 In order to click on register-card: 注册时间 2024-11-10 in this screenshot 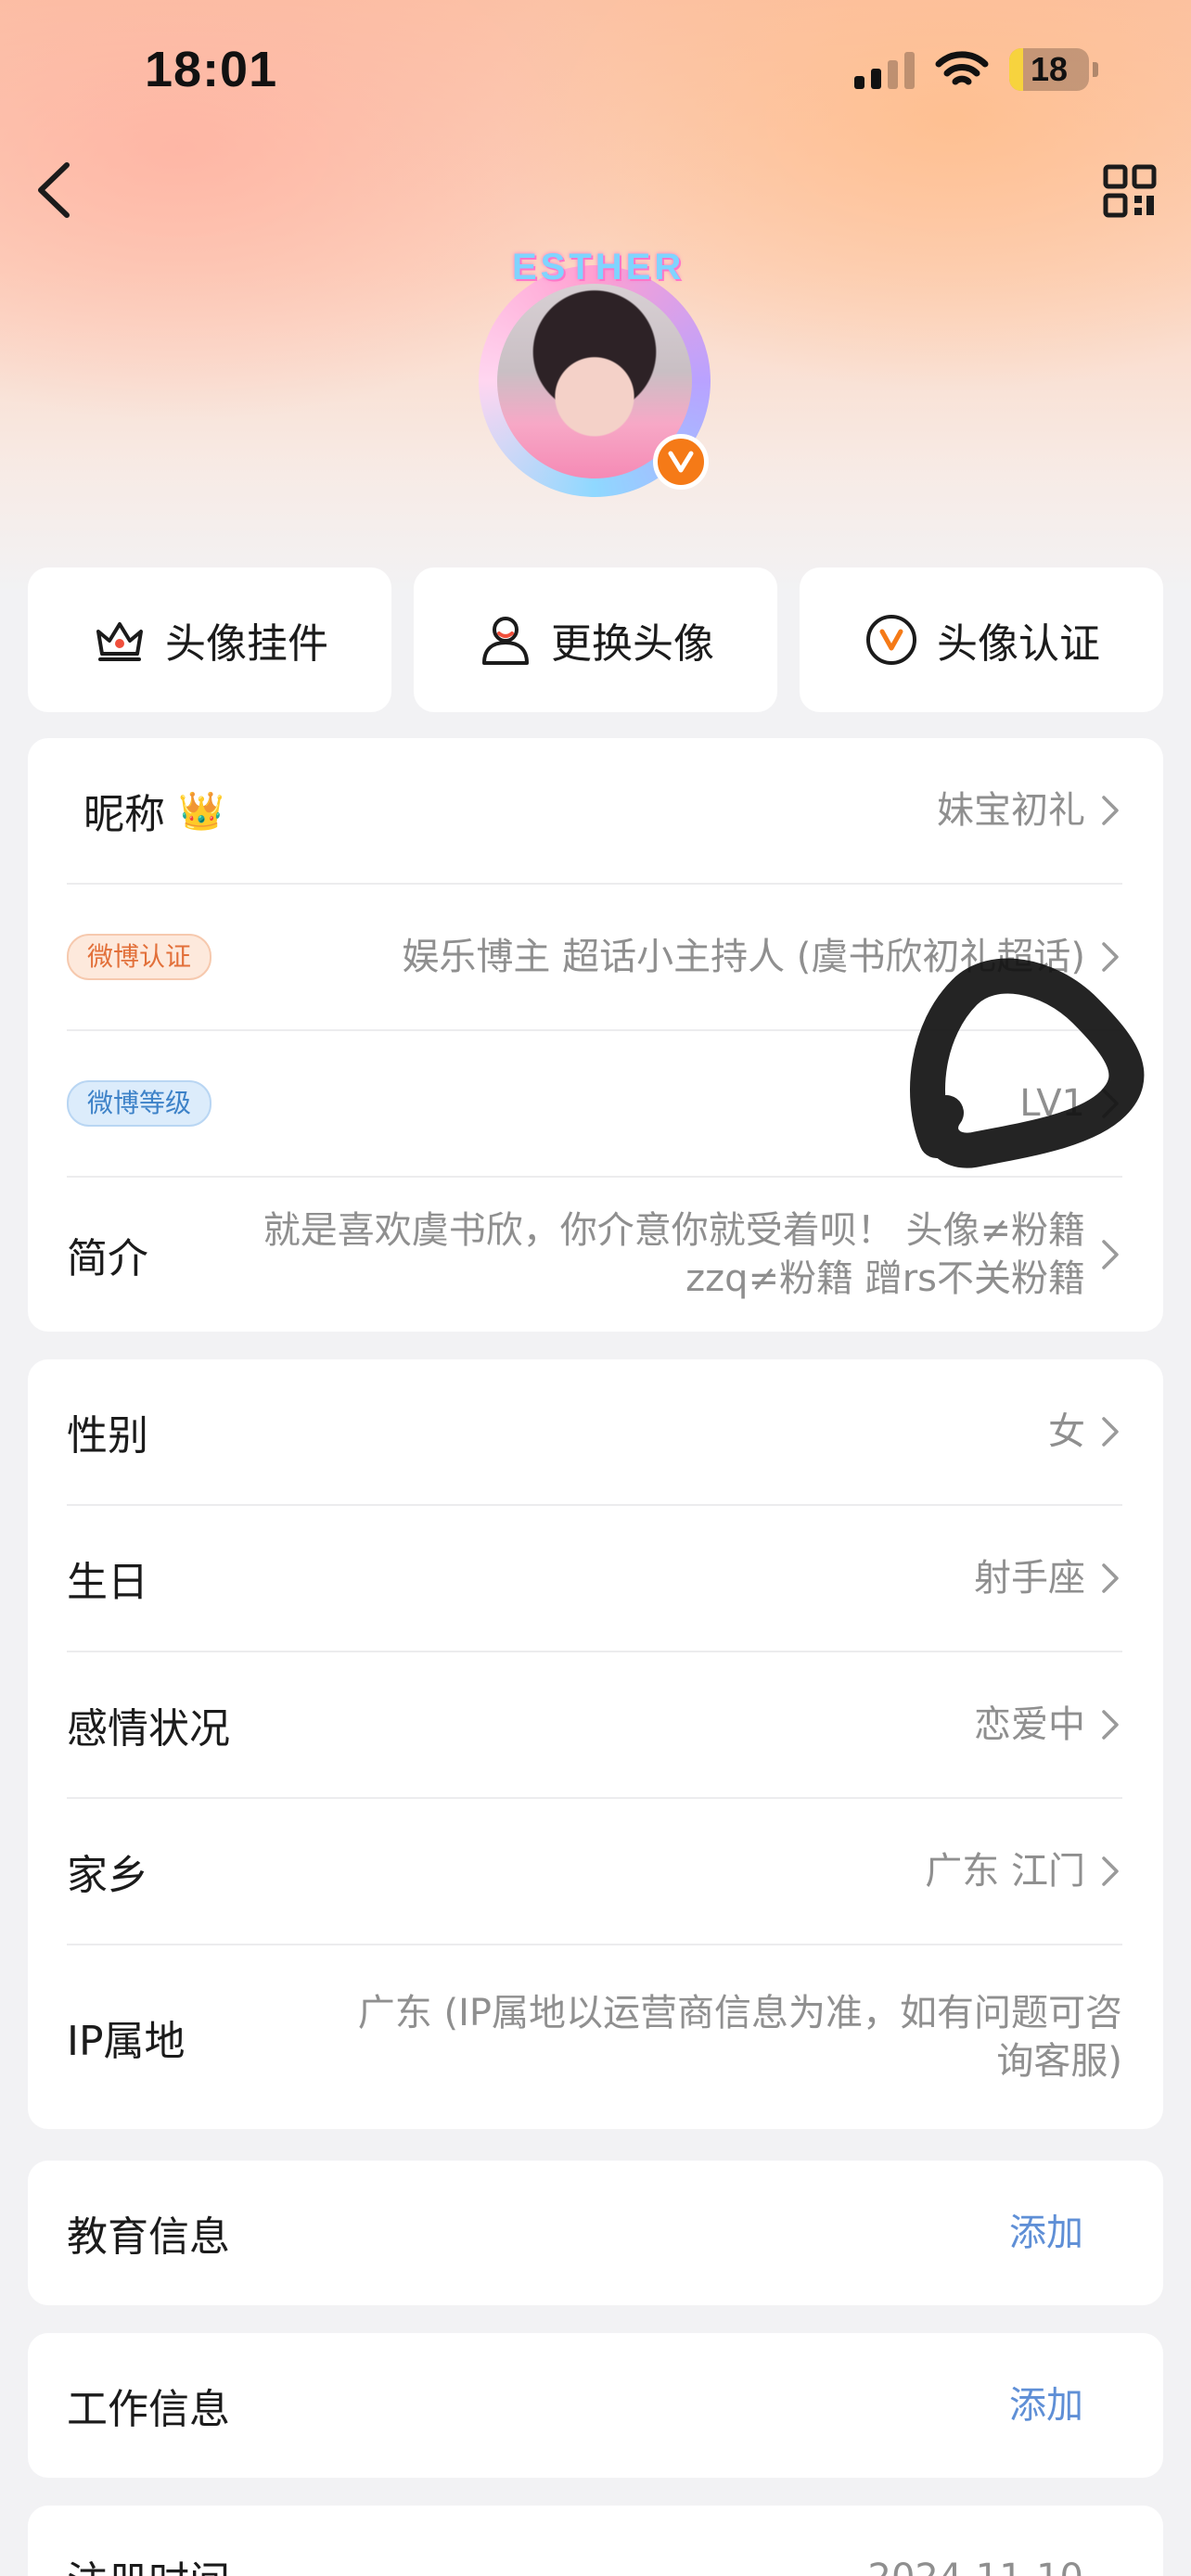, I will do `click(595, 2541)`.